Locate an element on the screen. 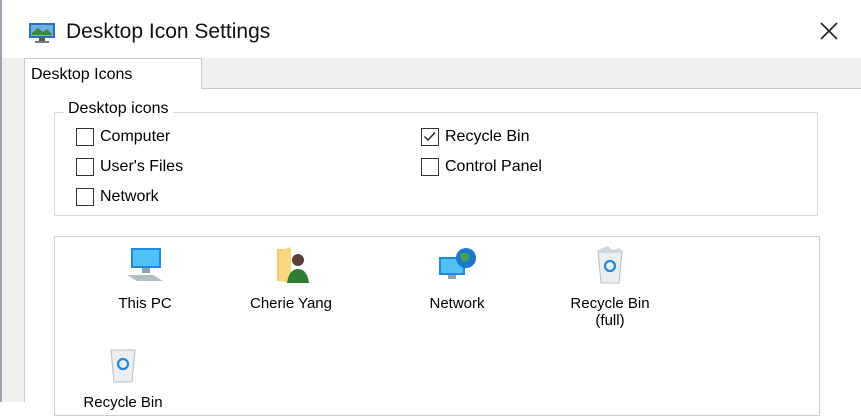 The image size is (861, 416). icon-label: Cherie Yang is located at coordinates (290, 303).